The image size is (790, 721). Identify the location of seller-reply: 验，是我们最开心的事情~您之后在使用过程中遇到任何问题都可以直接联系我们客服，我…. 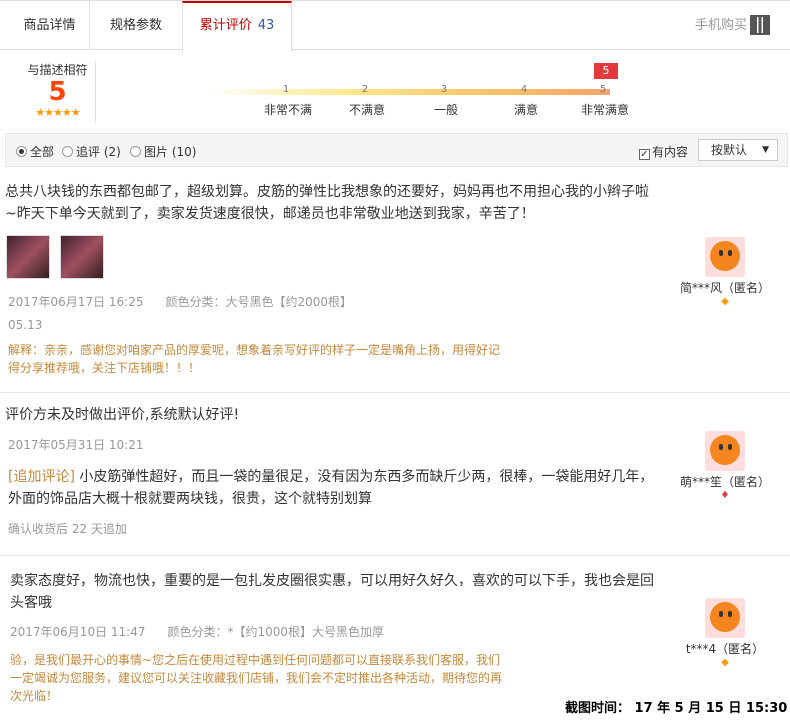
(256, 678).